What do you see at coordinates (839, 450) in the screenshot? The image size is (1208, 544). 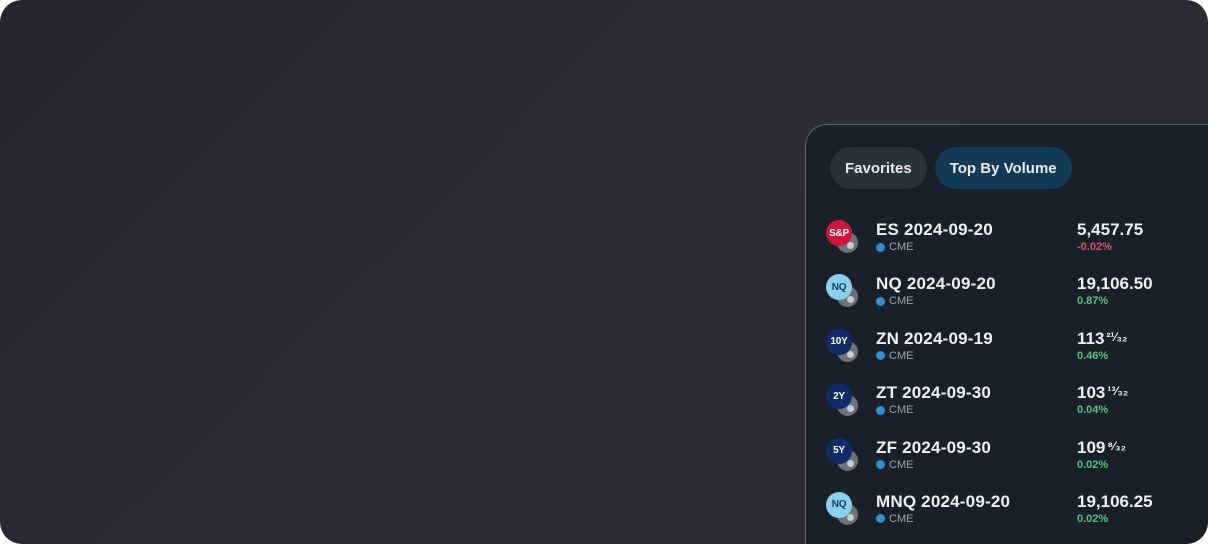 I see `5y-icon: 5Y` at bounding box center [839, 450].